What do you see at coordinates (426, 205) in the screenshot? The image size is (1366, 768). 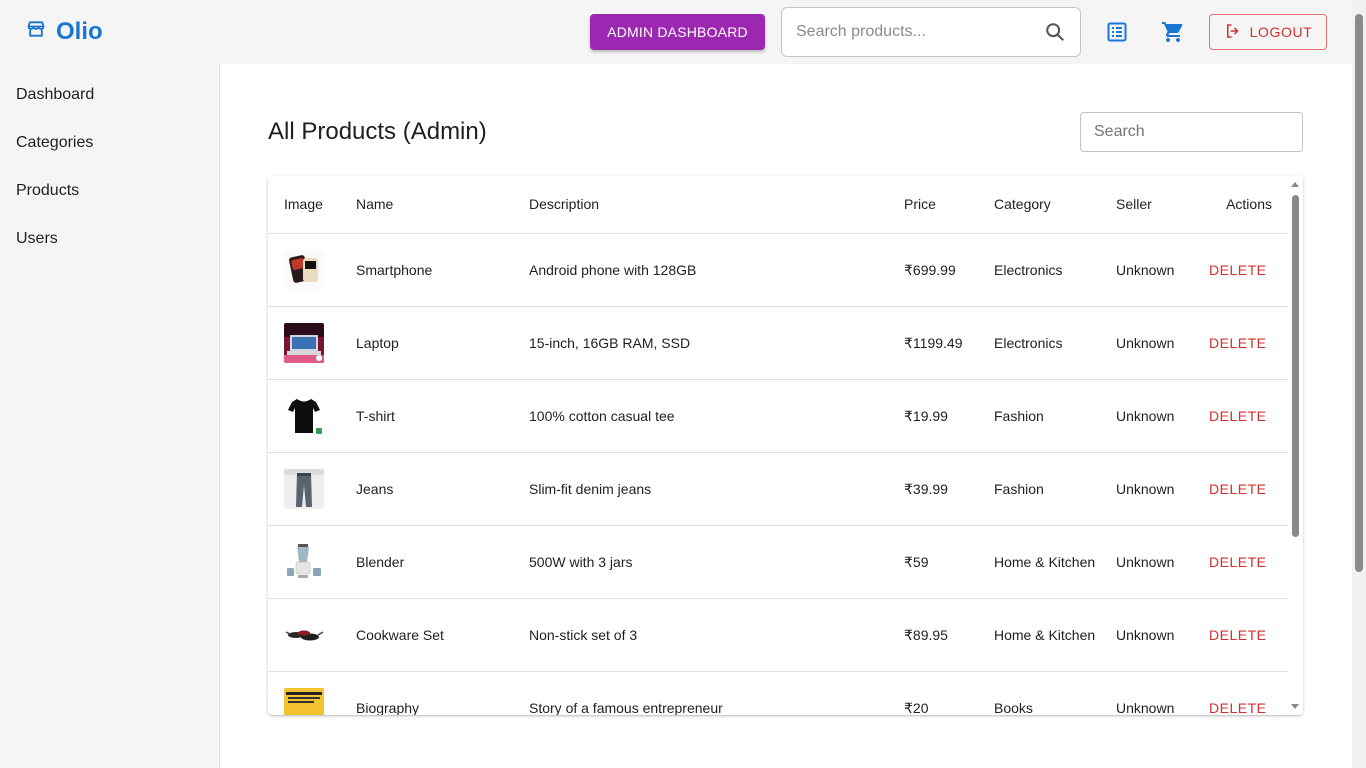 I see `column-header-name: Name` at bounding box center [426, 205].